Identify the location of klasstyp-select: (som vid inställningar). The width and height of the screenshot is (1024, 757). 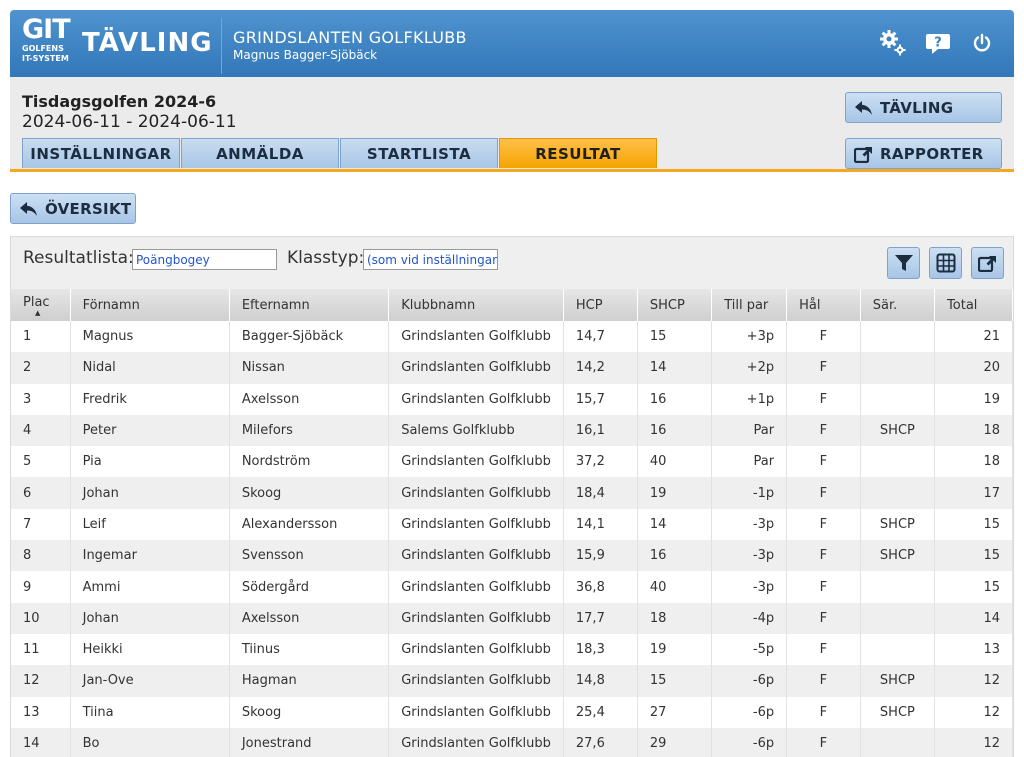
(430, 259).